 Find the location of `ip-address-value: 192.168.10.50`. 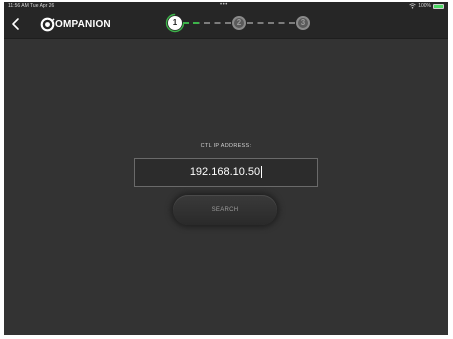

ip-address-value: 192.168.10.50 is located at coordinates (225, 172).